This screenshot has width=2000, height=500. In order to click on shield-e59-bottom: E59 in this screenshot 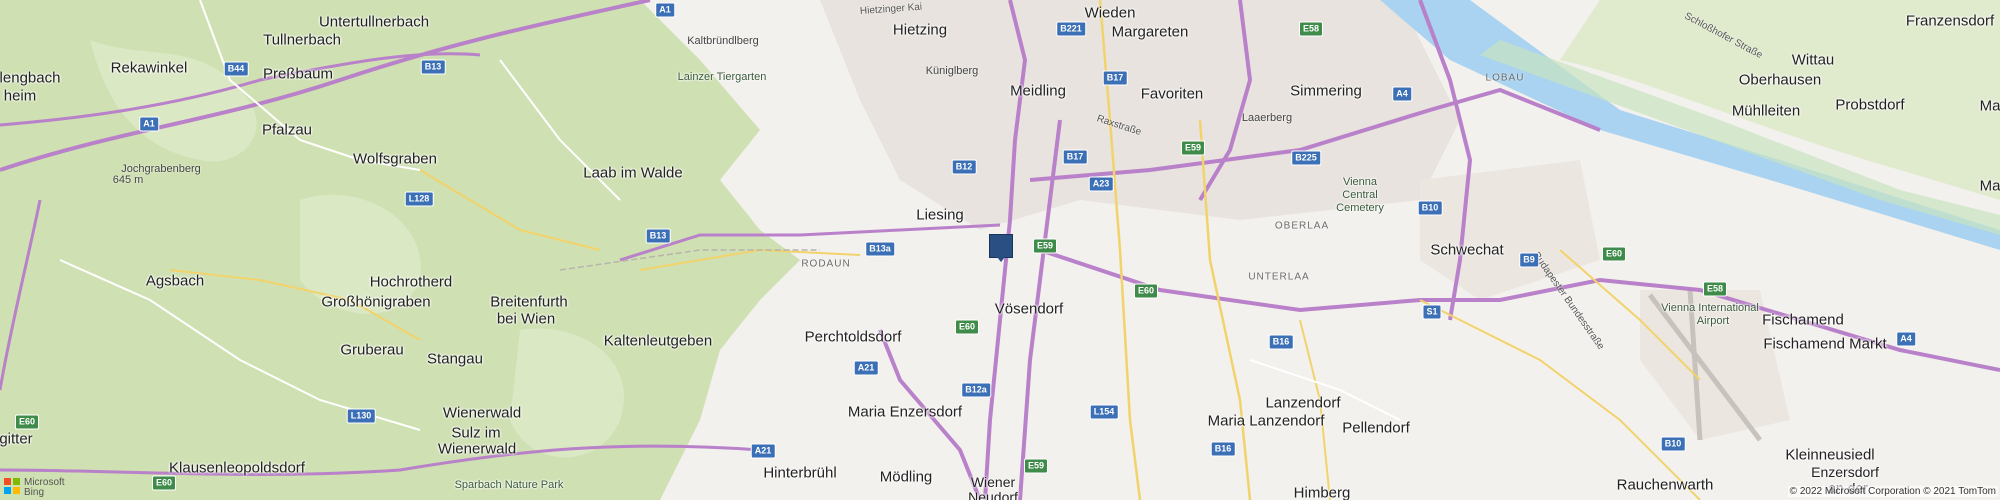, I will do `click(1036, 466)`.